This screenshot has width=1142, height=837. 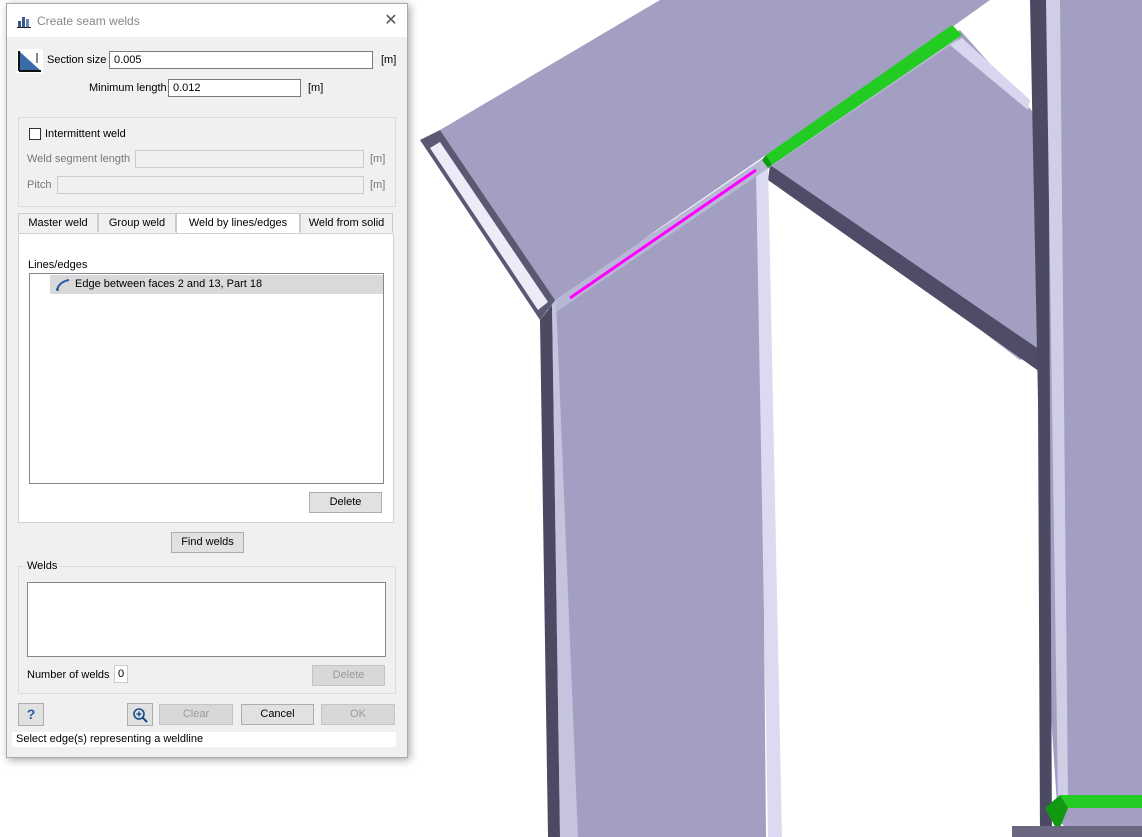 What do you see at coordinates (346, 222) in the screenshot?
I see `tab-weld-from-solid: Weld from solid` at bounding box center [346, 222].